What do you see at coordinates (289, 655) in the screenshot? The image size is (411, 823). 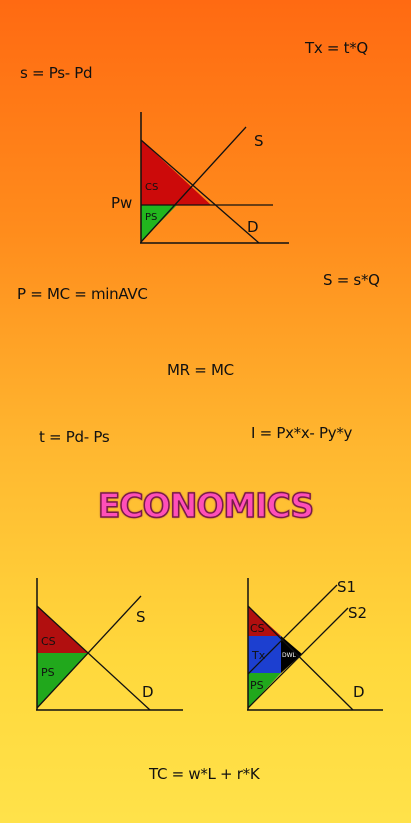 I see `dwl-label: DWL` at bounding box center [289, 655].